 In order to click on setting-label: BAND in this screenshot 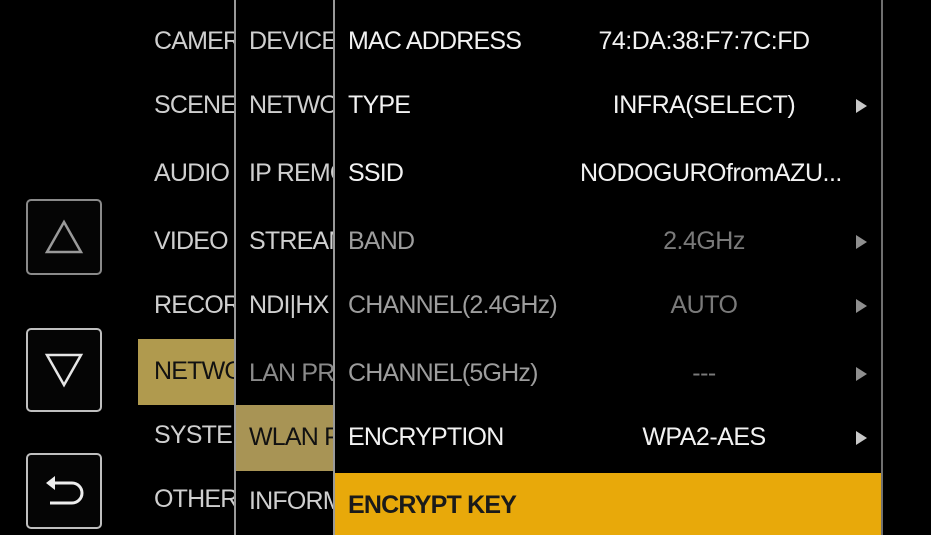, I will do `click(381, 241)`.